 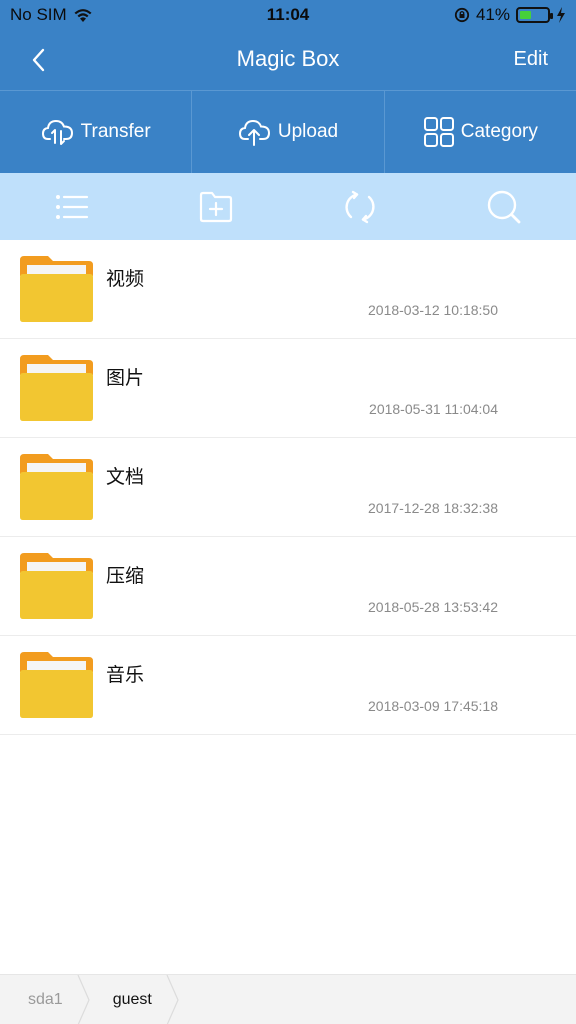 I want to click on battery-icon, so click(x=534, y=15).